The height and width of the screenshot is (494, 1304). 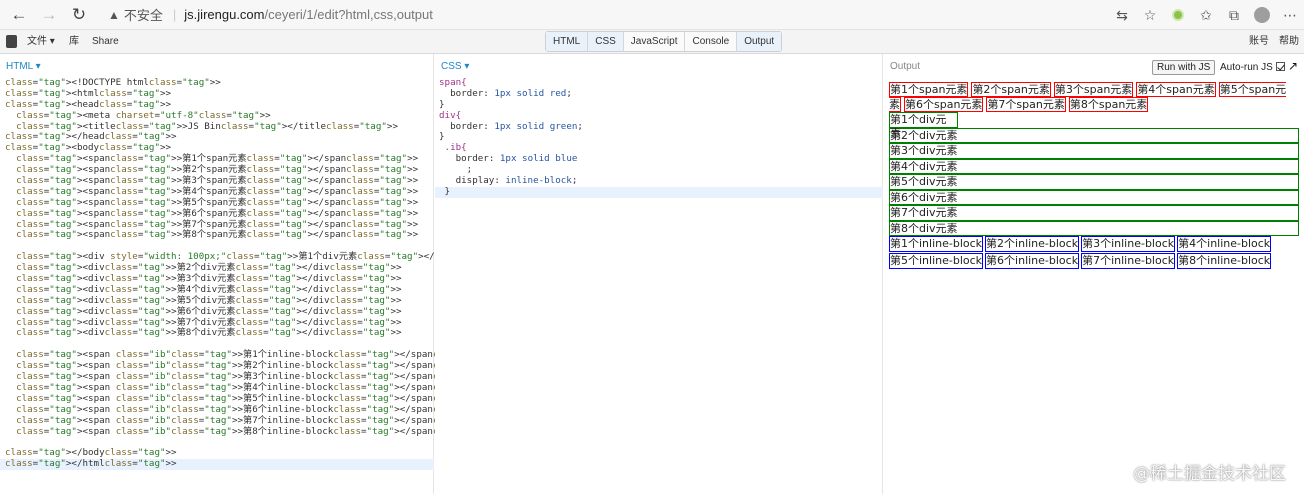 I want to click on tab-output: Output, so click(x=759, y=41).